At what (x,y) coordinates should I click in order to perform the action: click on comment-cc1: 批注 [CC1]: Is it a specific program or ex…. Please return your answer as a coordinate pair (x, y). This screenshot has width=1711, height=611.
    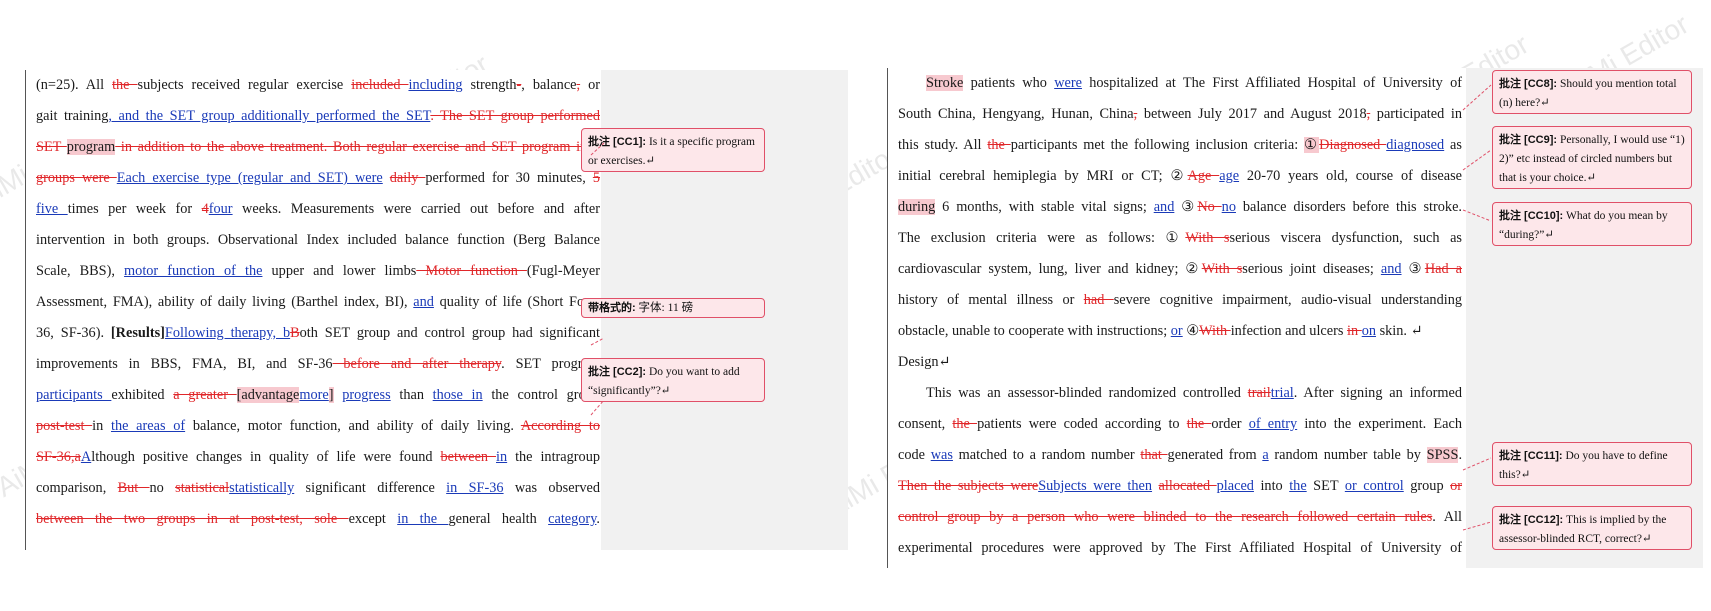
    Looking at the image, I should click on (673, 150).